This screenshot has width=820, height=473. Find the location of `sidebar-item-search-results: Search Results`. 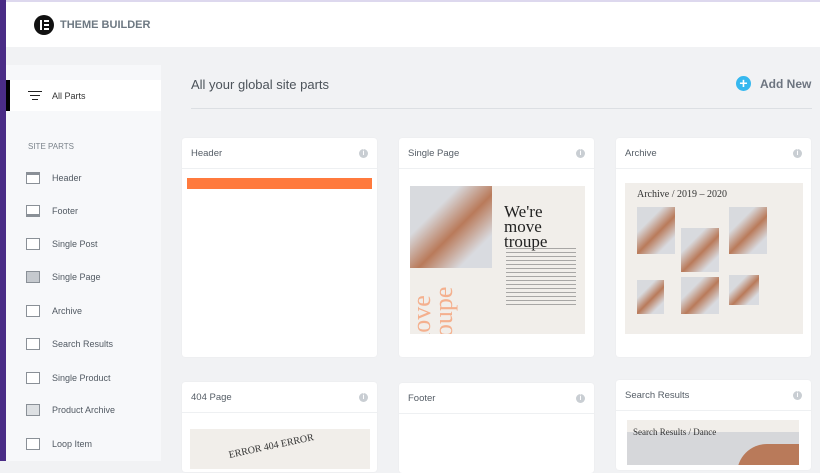

sidebar-item-search-results: Search Results is located at coordinates (69, 344).